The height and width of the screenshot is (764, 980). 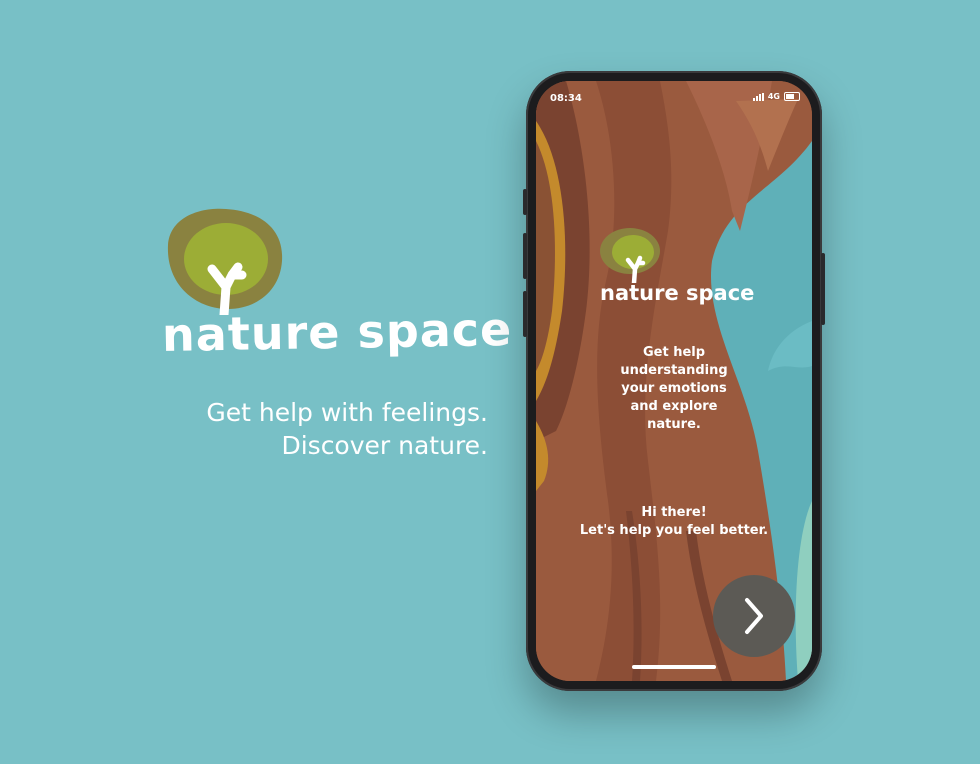 What do you see at coordinates (347, 412) in the screenshot?
I see `tagline-line-1: Get help with feelings.` at bounding box center [347, 412].